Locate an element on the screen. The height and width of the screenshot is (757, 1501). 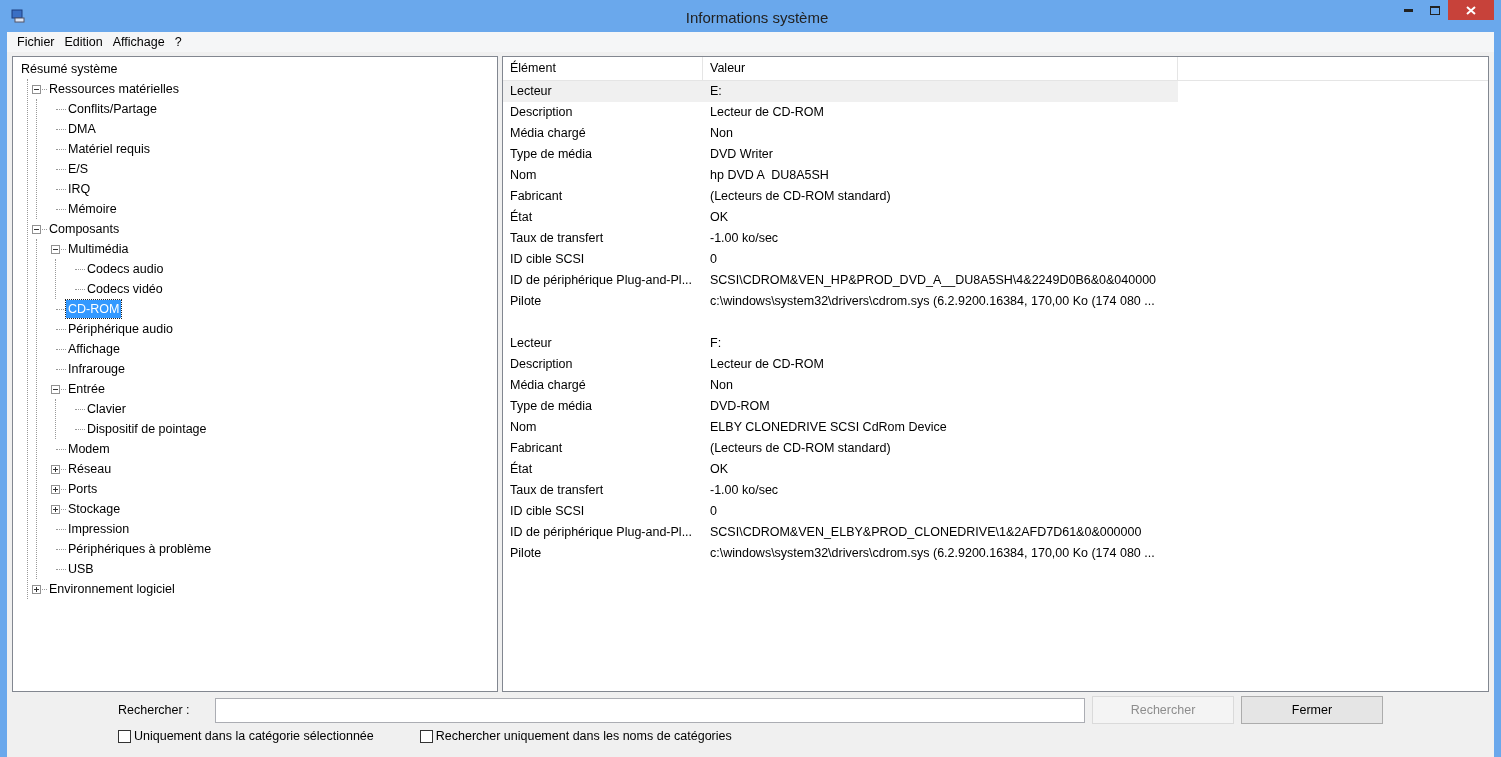
tree-item: Stockage is located at coordinates (94, 509).